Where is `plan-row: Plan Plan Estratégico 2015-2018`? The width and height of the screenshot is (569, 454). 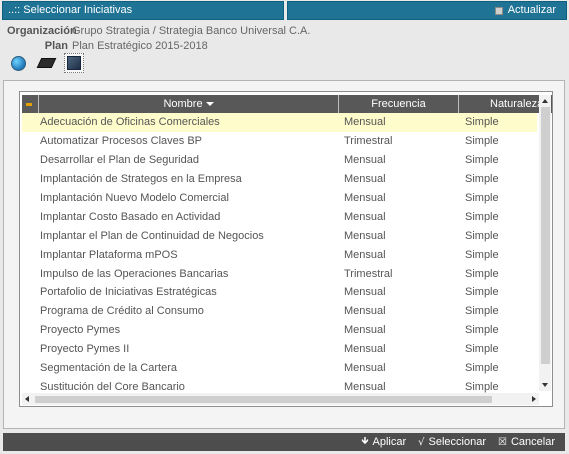
plan-row: Plan Plan Estratégico 2015-2018 is located at coordinates (158, 46).